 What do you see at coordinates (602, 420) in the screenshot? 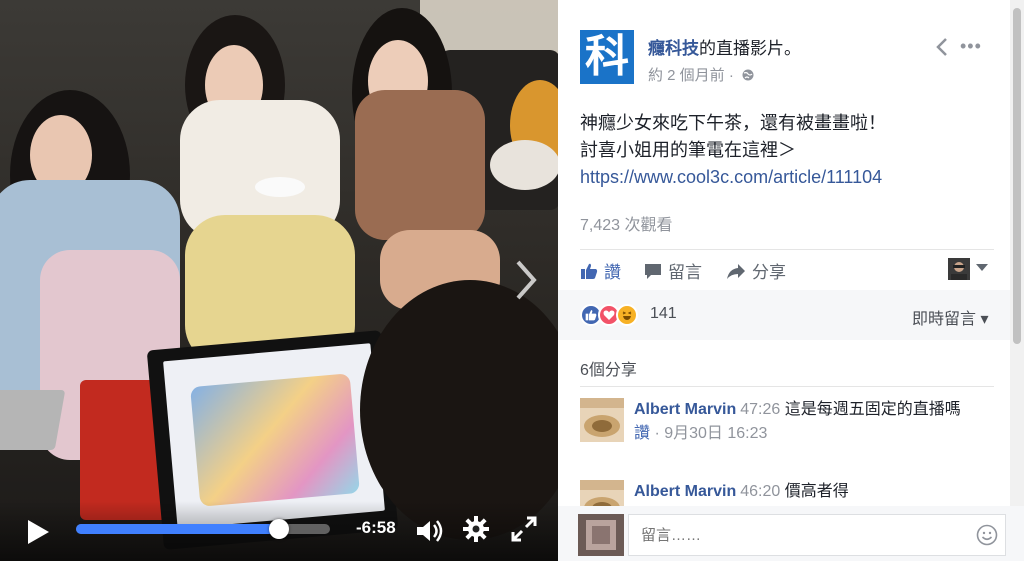
I see `commenter-avatar` at bounding box center [602, 420].